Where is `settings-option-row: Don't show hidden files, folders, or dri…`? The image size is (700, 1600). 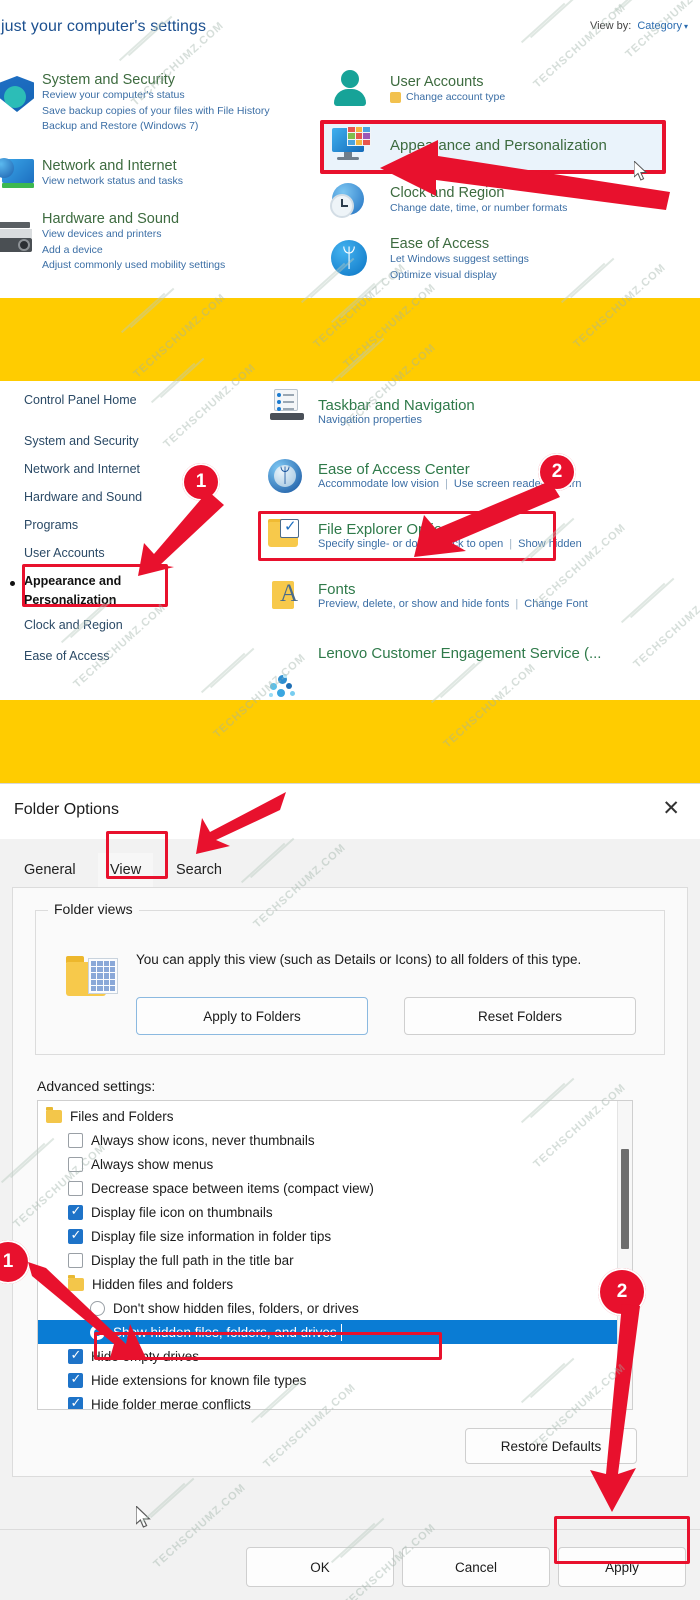
settings-option-row: Don't show hidden files, folders, or dri… is located at coordinates (335, 1308).